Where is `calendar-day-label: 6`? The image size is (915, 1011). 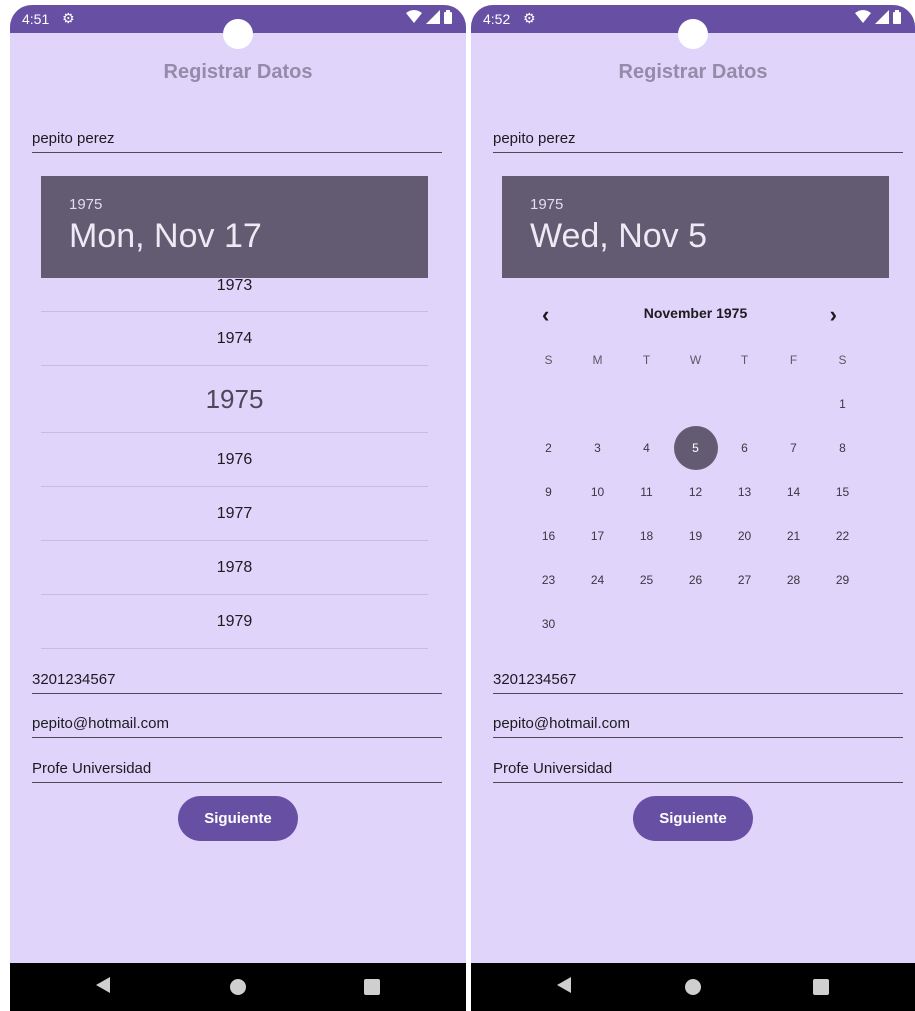
calendar-day-label: 6 is located at coordinates (744, 448).